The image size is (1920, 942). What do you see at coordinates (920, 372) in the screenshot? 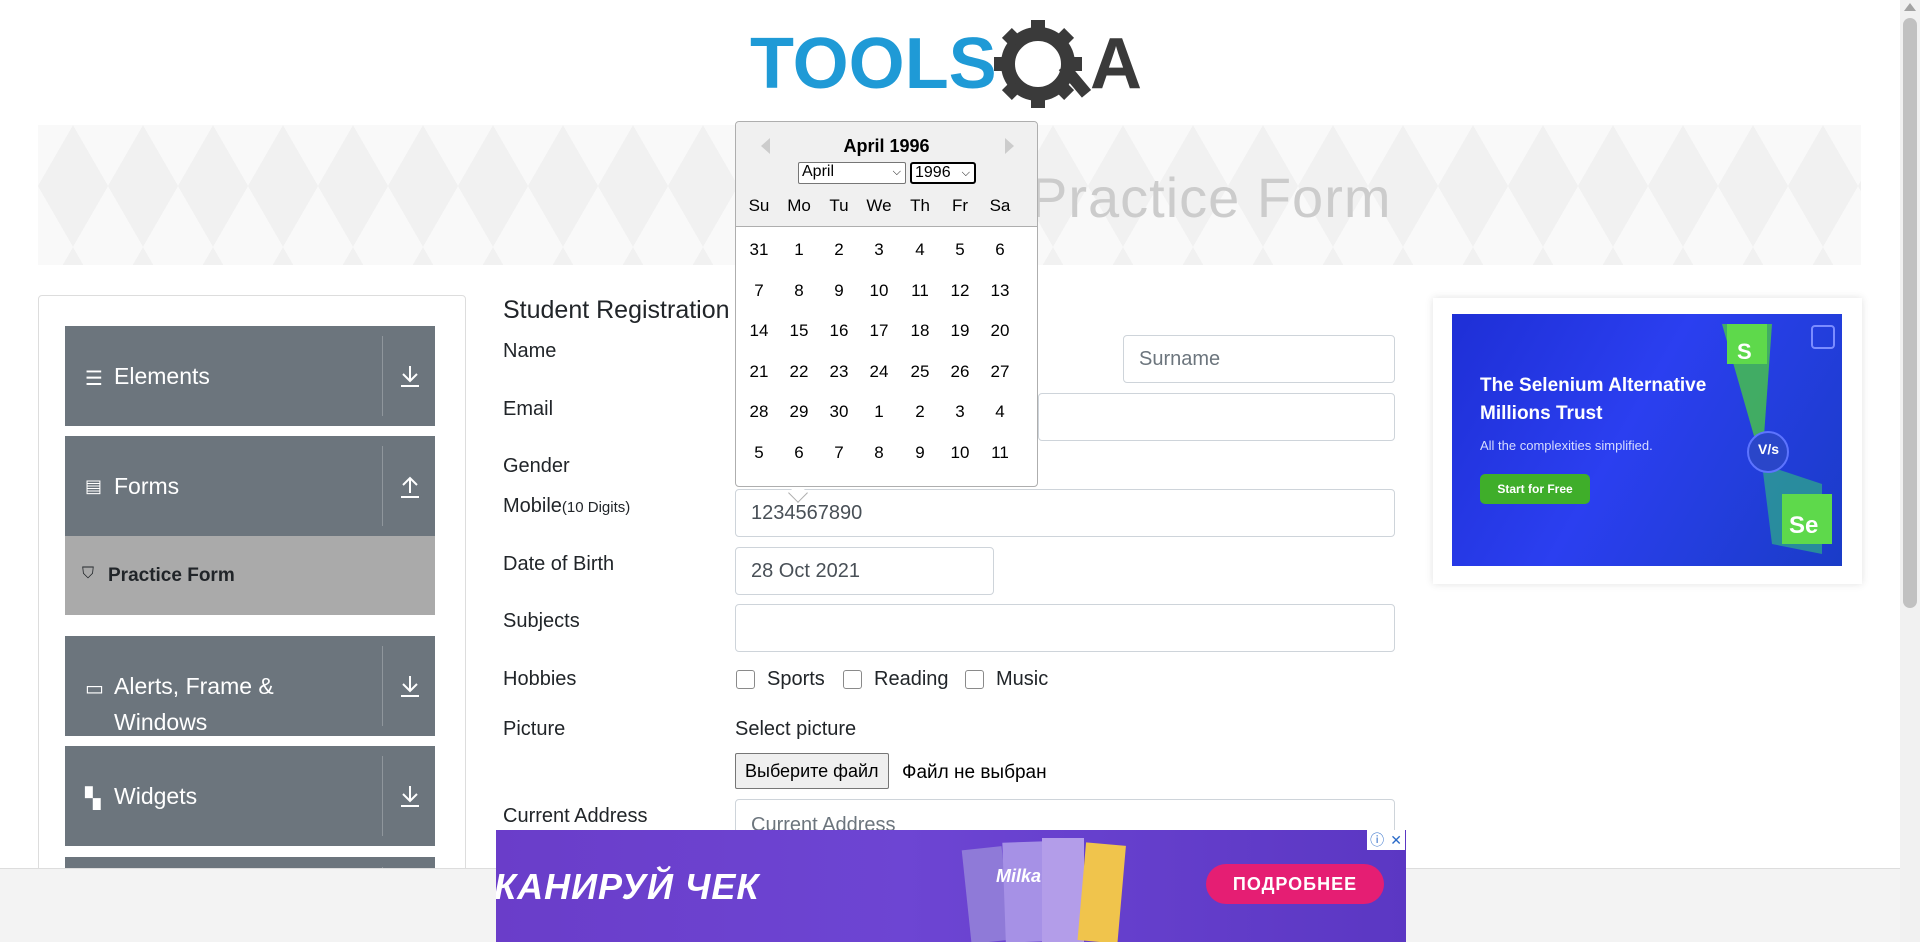
I see `calendar-day: 25` at bounding box center [920, 372].